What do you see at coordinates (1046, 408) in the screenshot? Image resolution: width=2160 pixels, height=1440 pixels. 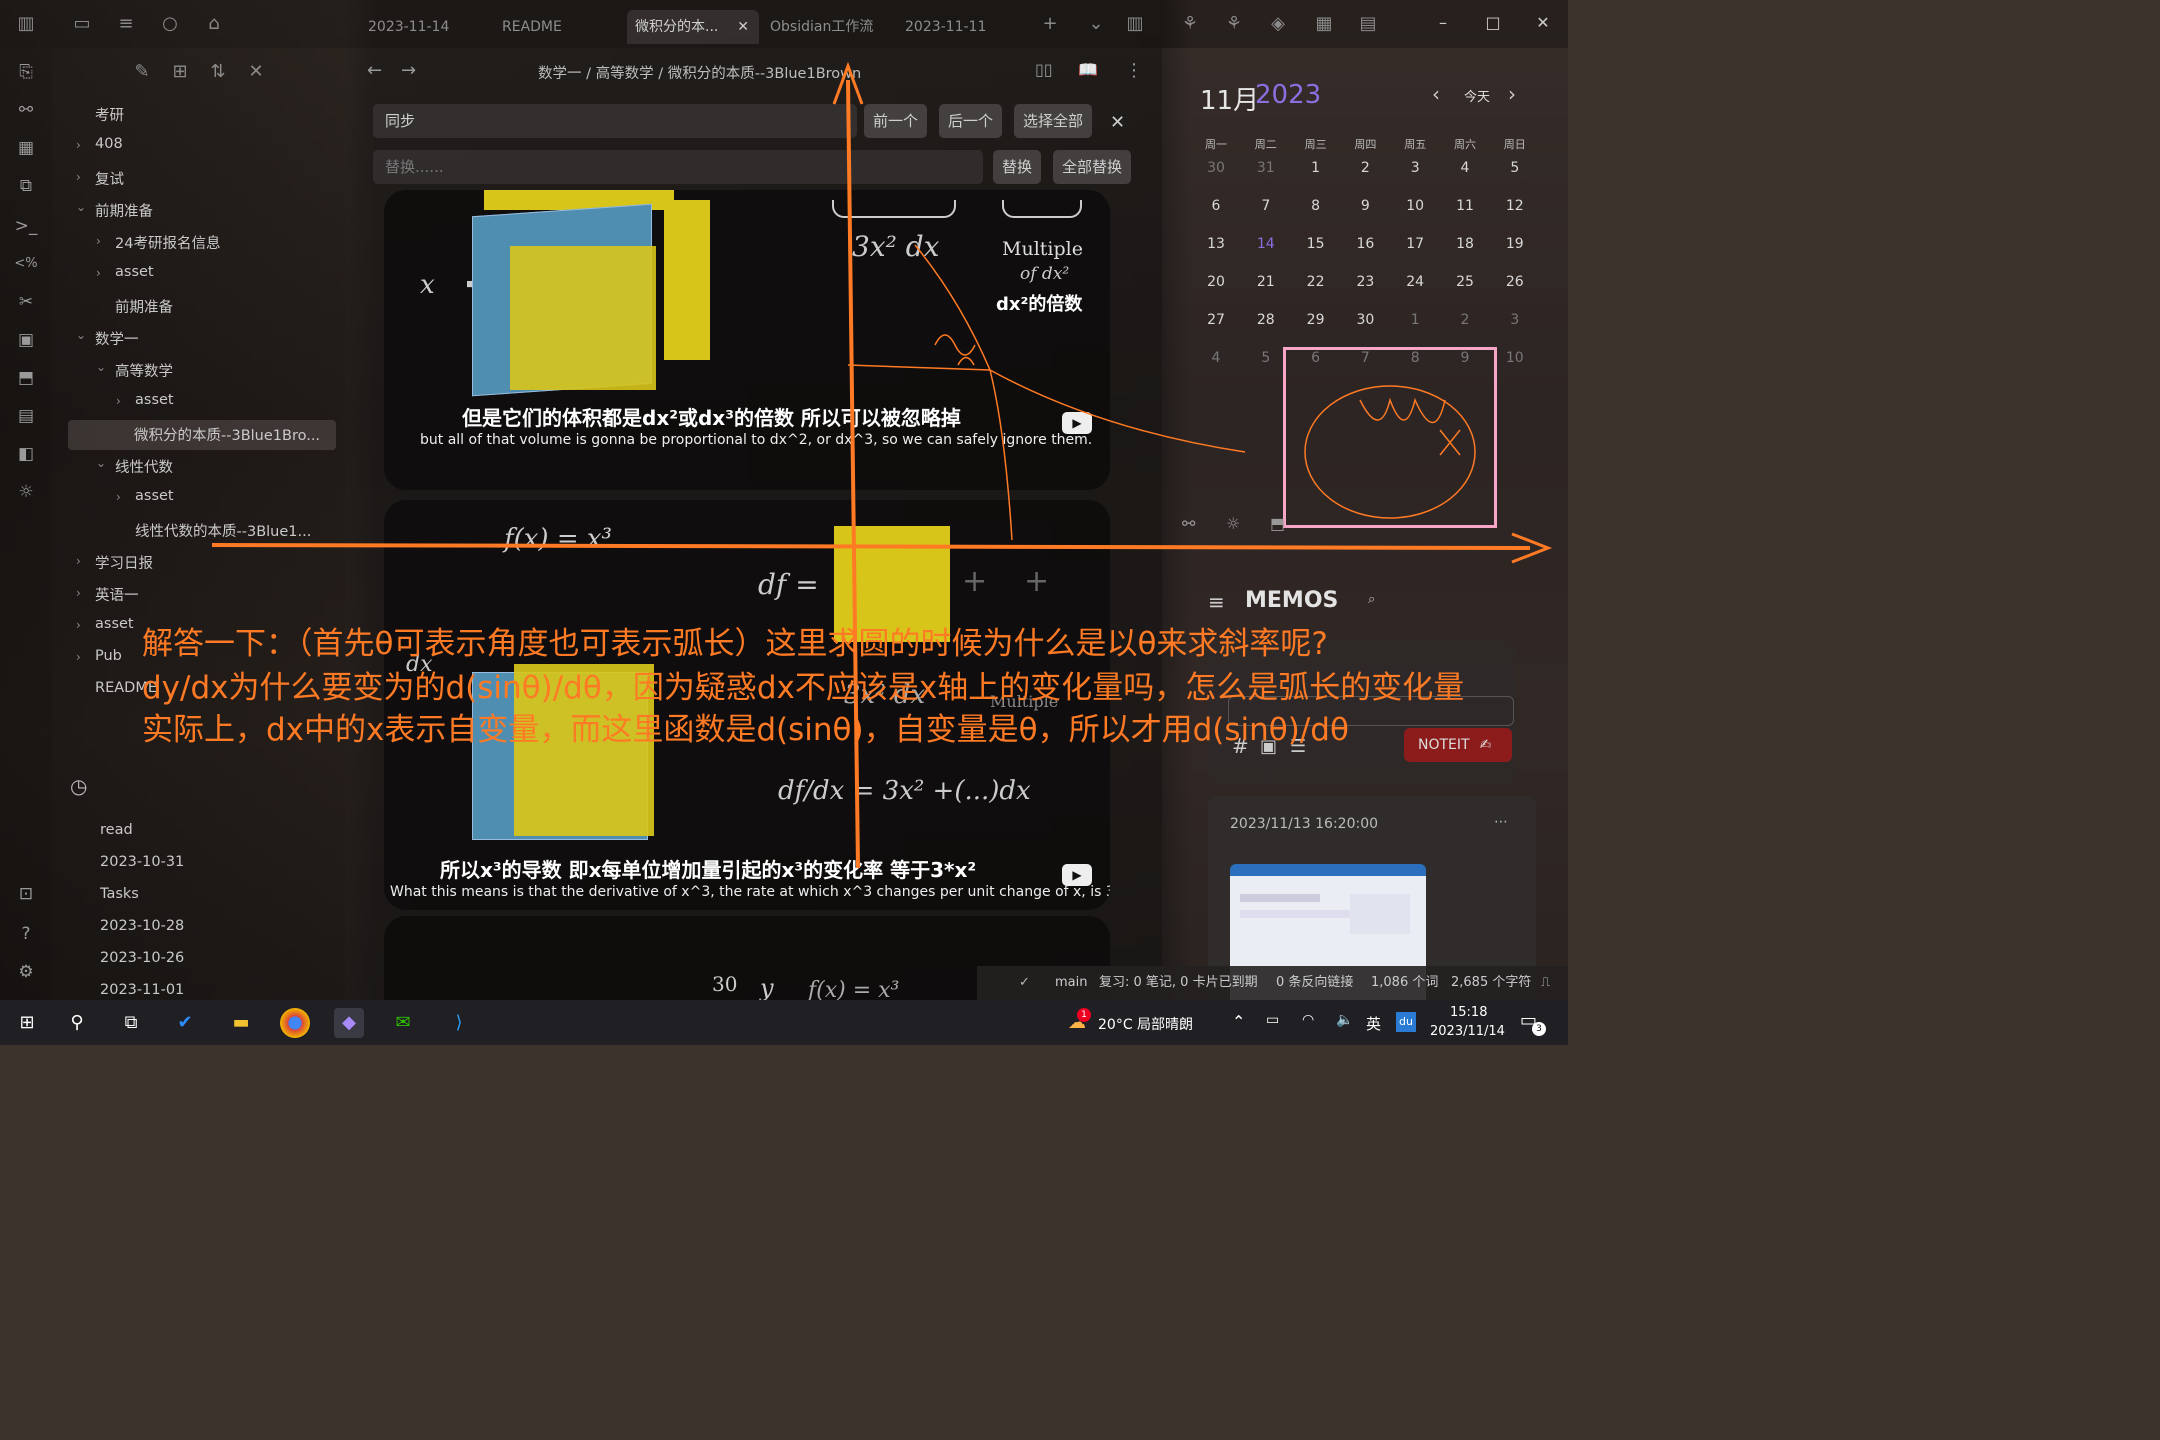 I see `tangent-line` at bounding box center [1046, 408].